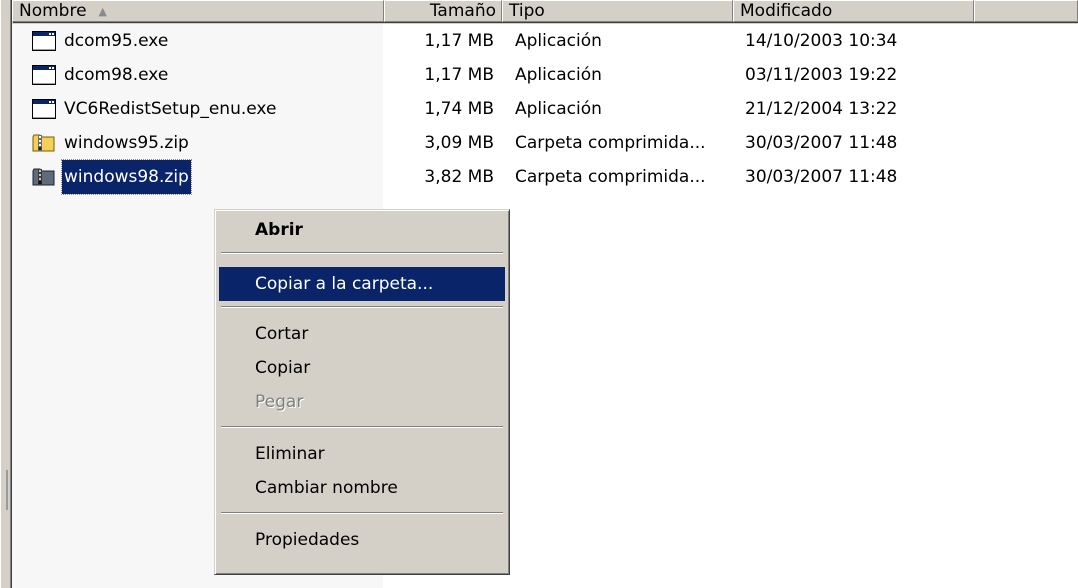  Describe the element at coordinates (617, 11) in the screenshot. I see `column-header-tipo: Tipo` at that location.